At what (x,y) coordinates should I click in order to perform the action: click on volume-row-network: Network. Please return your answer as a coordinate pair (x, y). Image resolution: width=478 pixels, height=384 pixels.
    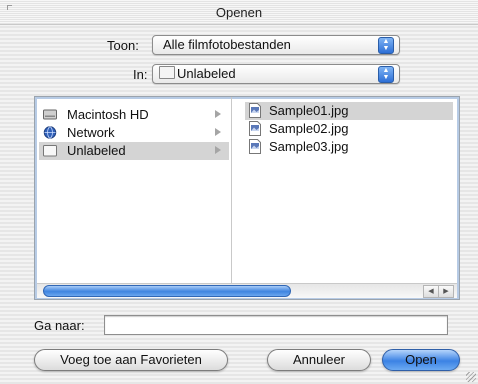
    Looking at the image, I should click on (134, 133).